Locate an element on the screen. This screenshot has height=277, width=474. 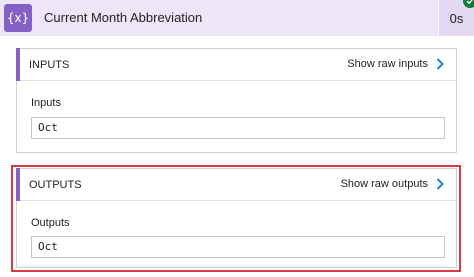
show-raw-inputs-link: Show raw inputs is located at coordinates (395, 64).